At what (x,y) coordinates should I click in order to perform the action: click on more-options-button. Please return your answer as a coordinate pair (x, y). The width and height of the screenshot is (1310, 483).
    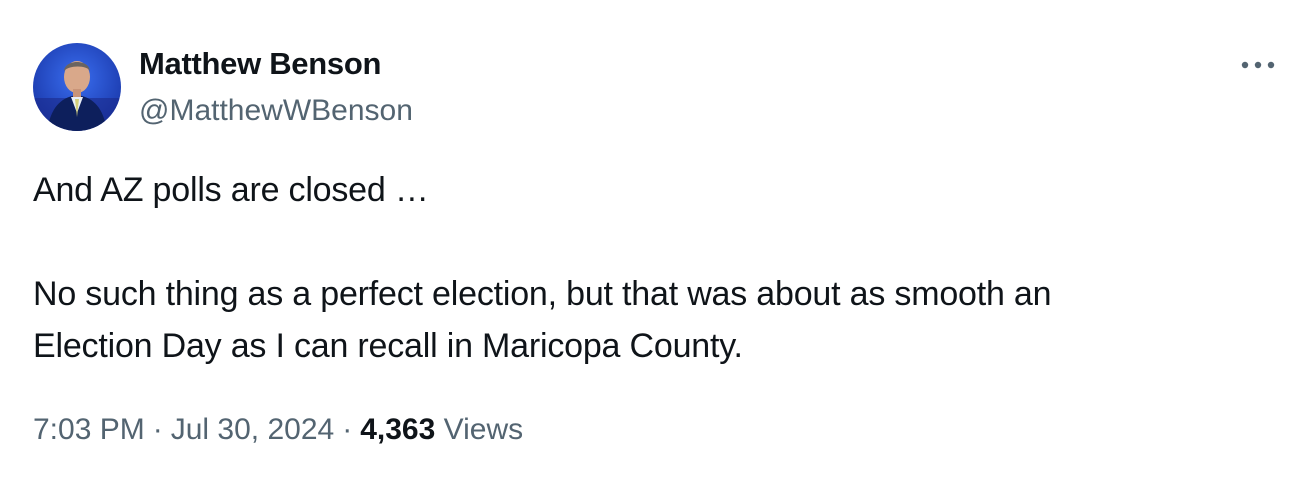
    Looking at the image, I should click on (1258, 65).